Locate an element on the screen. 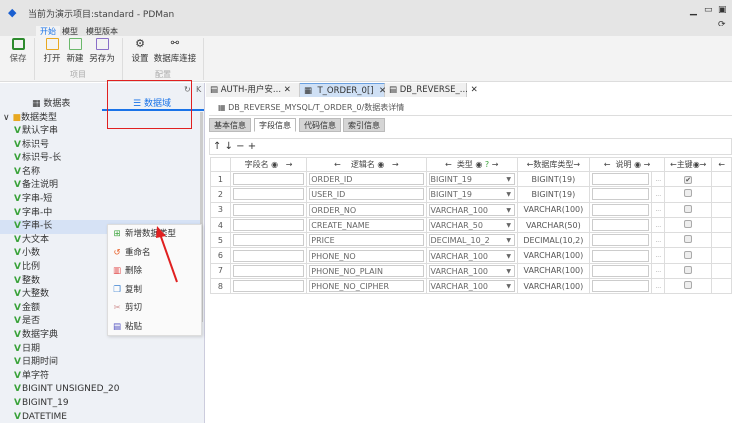 Image resolution: width=732 pixels, height=424 pixels. logical-name-input: CREATE_NAME is located at coordinates (366, 225).